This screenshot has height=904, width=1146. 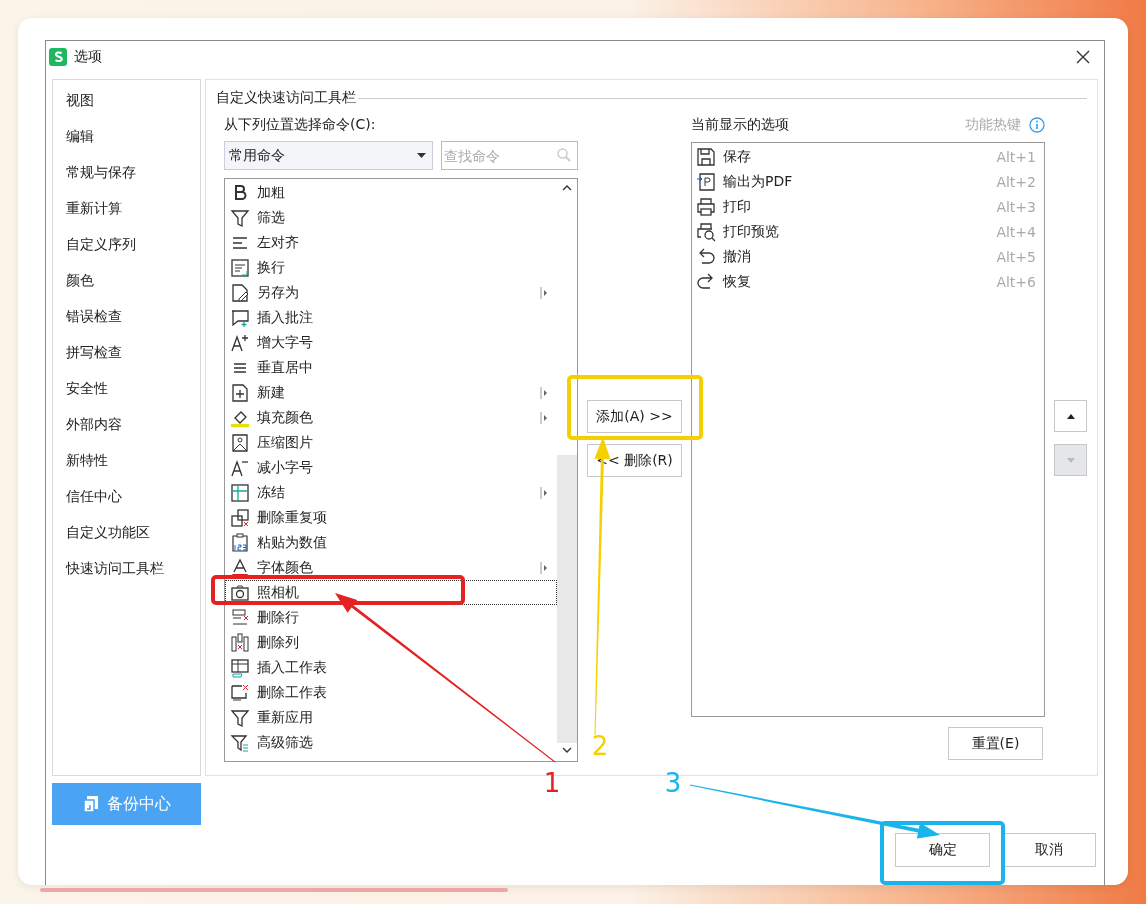 What do you see at coordinates (292, 517) in the screenshot?
I see `command-label: 删除重复项` at bounding box center [292, 517].